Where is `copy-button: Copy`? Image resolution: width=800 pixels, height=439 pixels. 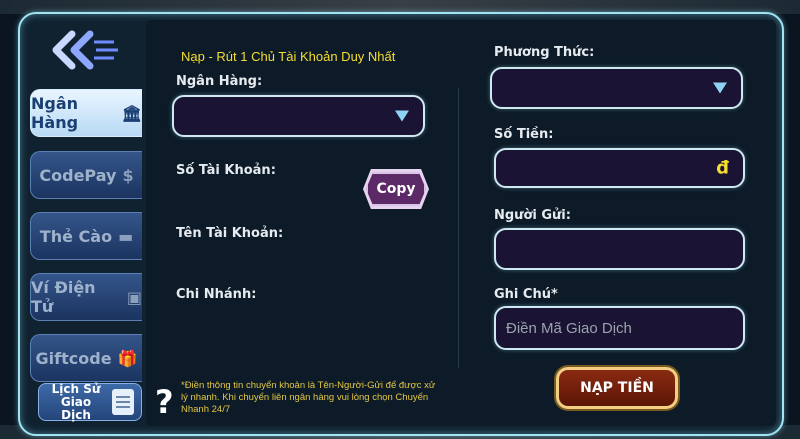 copy-button: Copy is located at coordinates (396, 189).